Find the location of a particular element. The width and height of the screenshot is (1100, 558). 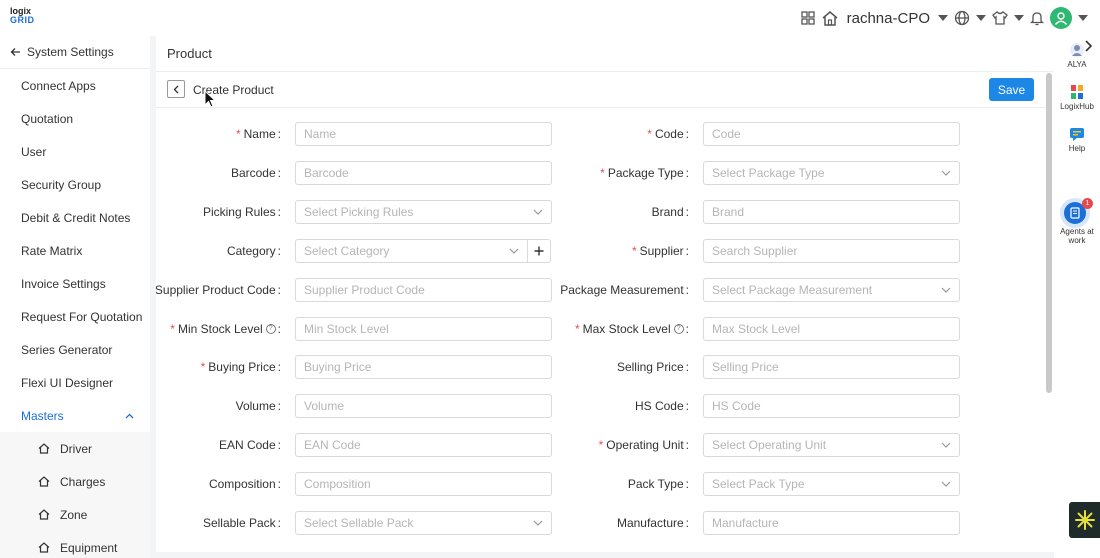

ean-code-input: EAN Code is located at coordinates (423, 445).